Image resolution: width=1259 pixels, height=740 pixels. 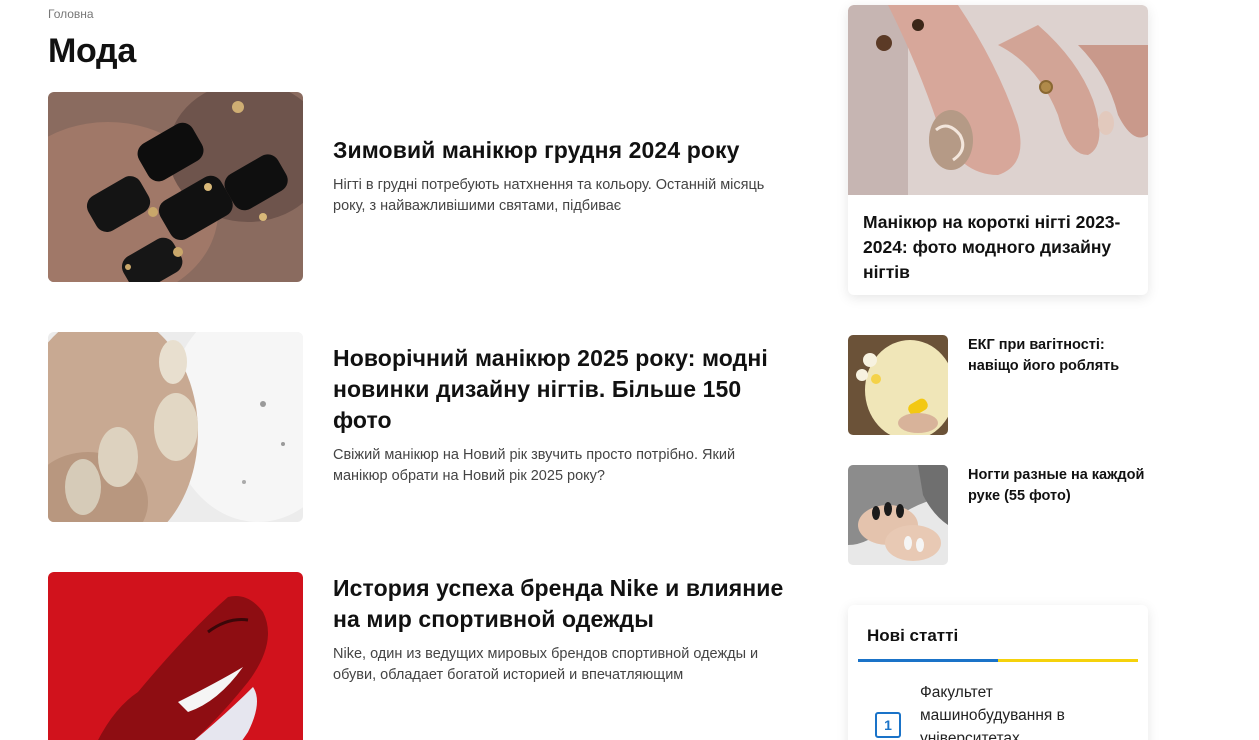 I want to click on breadcrumb: Головна, so click(x=71, y=14).